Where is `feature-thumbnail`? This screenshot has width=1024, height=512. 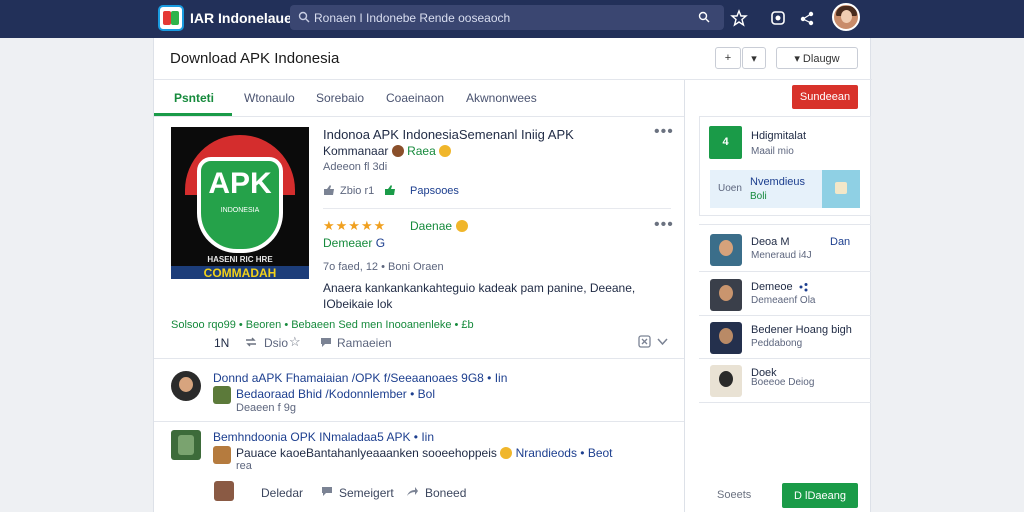
feature-thumbnail is located at coordinates (841, 189).